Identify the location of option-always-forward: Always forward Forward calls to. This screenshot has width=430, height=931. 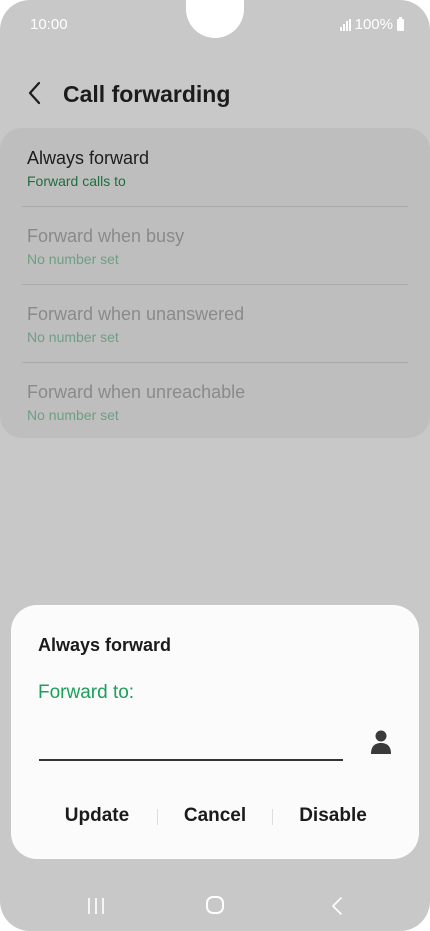
(215, 167).